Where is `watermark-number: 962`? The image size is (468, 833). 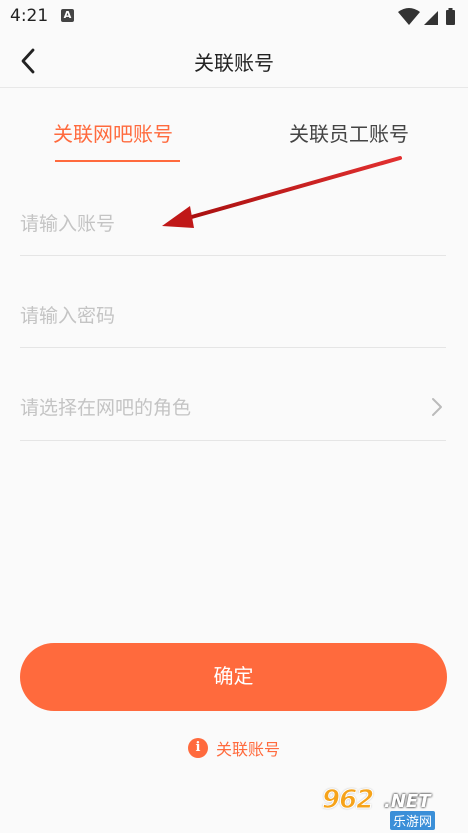
watermark-number: 962 is located at coordinates (347, 800).